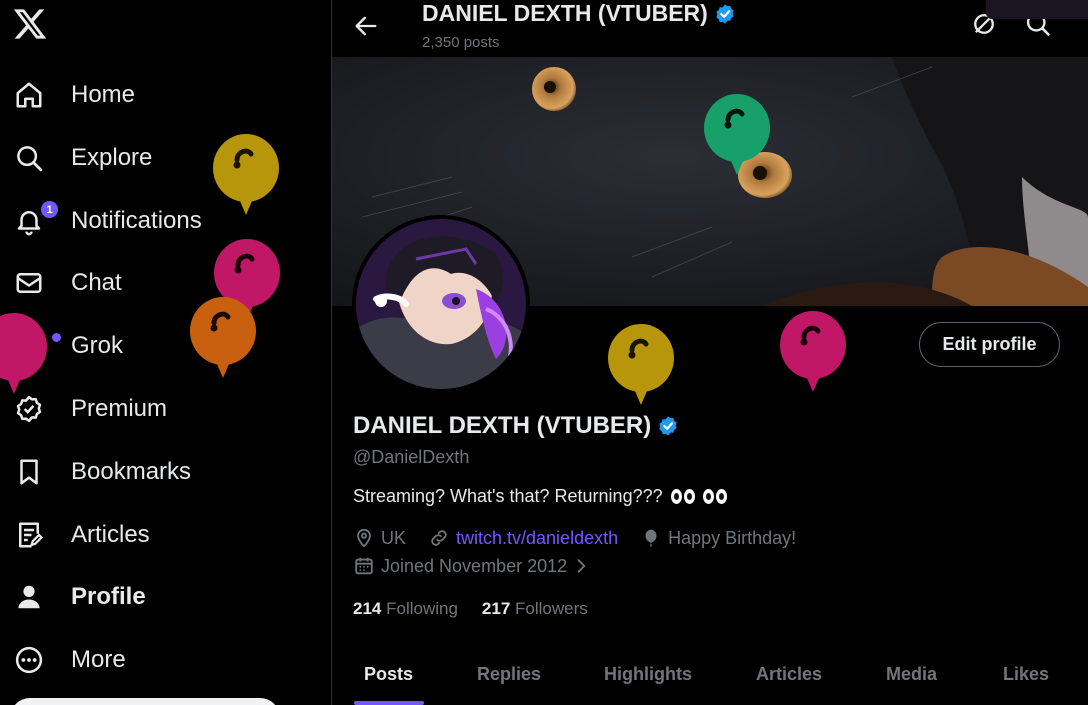 Image resolution: width=1088 pixels, height=705 pixels. I want to click on post-button, so click(145, 701).